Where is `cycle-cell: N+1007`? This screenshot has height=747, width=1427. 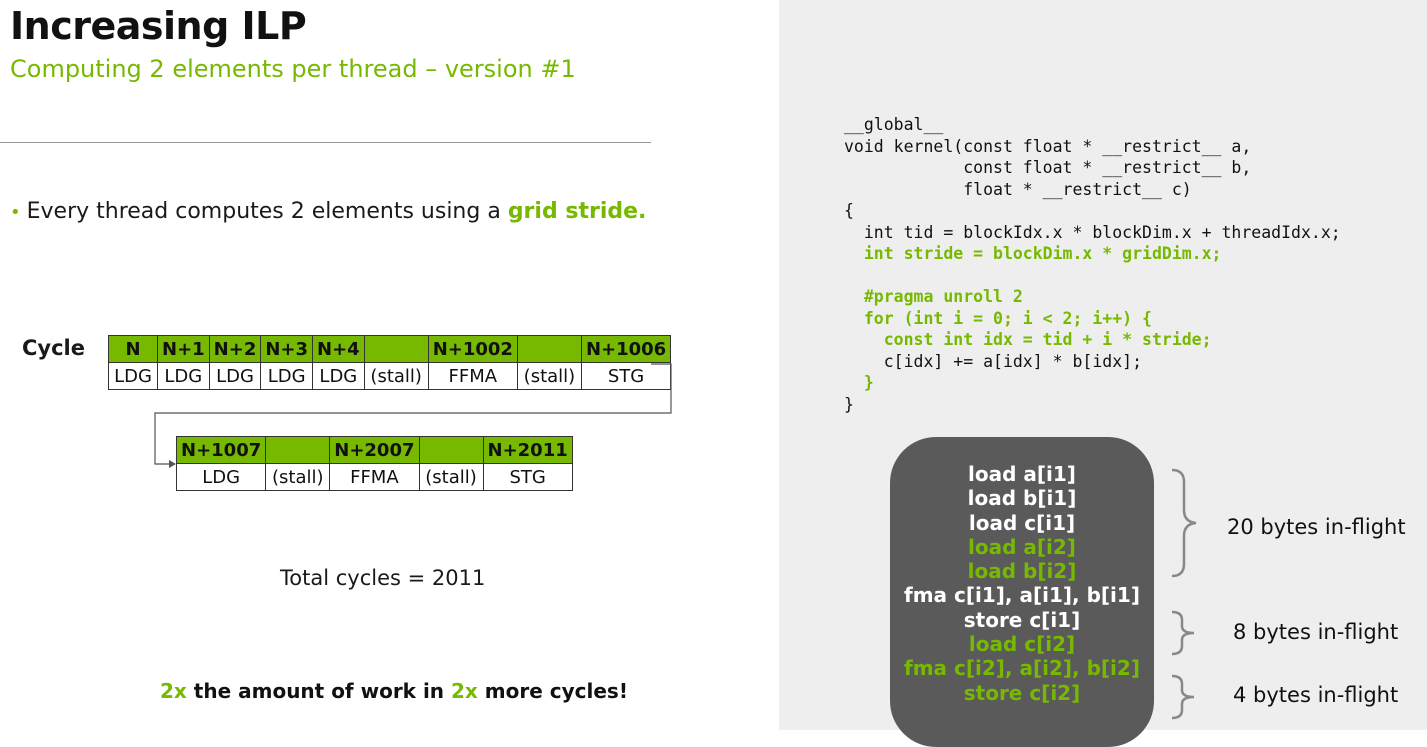
cycle-cell: N+1007 is located at coordinates (221, 450).